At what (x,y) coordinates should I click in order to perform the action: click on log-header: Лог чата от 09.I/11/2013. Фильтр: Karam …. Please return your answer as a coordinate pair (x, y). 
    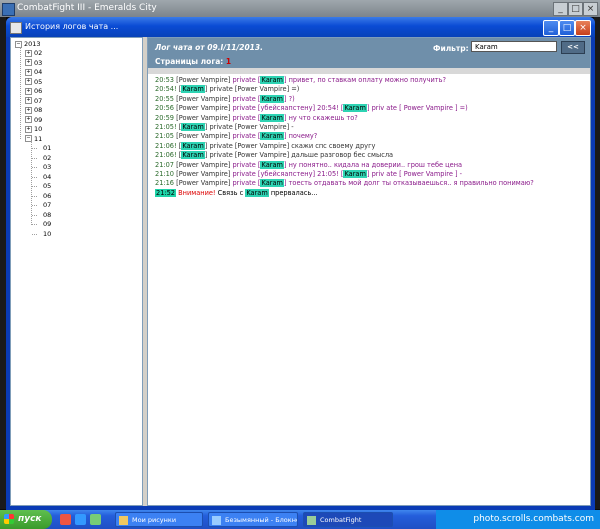
    Looking at the image, I should click on (369, 53).